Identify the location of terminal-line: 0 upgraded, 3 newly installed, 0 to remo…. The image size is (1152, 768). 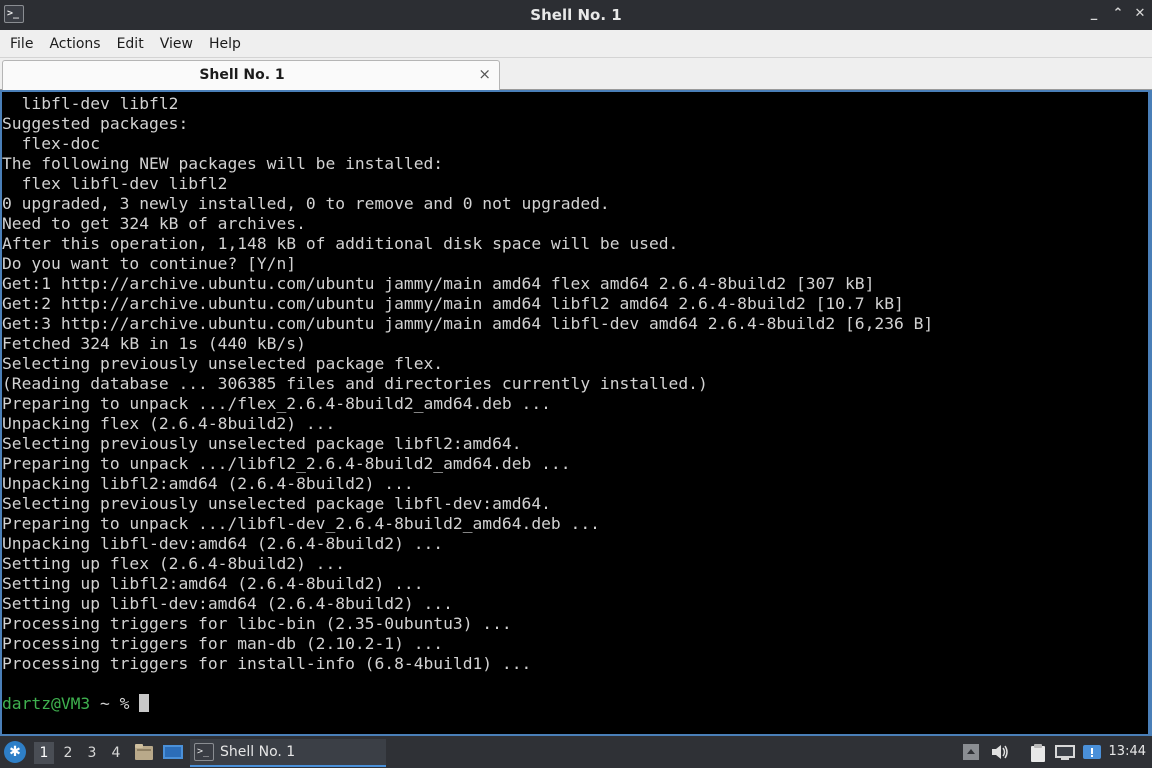
(306, 203).